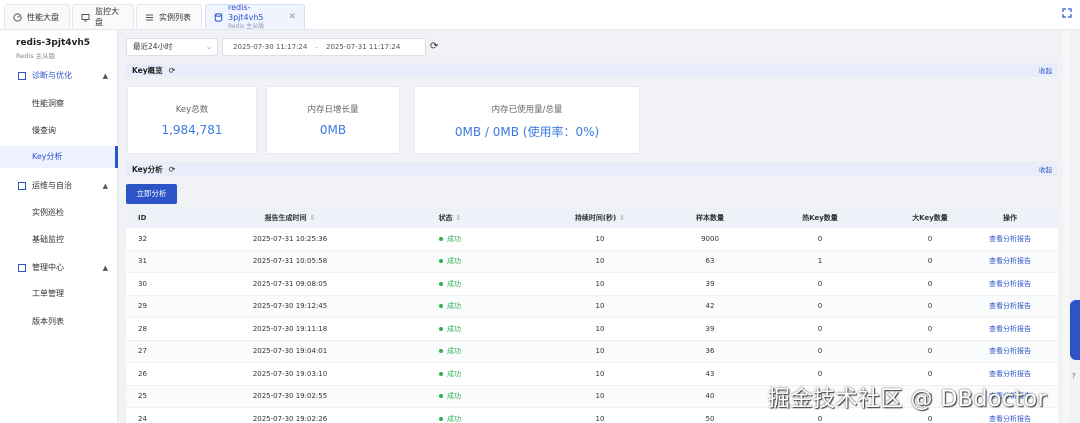  What do you see at coordinates (246, 12) in the screenshot?
I see `tab-label: redis-3pjt4vh5` at bounding box center [246, 12].